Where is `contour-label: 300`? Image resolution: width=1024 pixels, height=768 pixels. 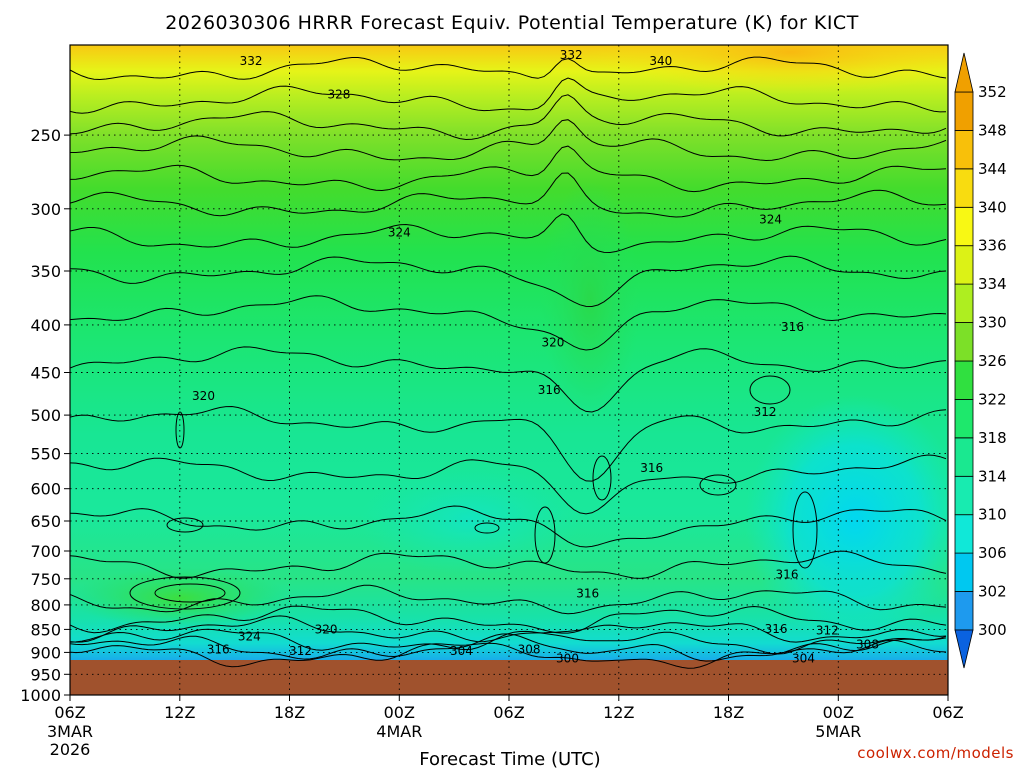
contour-label: 300 is located at coordinates (567, 659).